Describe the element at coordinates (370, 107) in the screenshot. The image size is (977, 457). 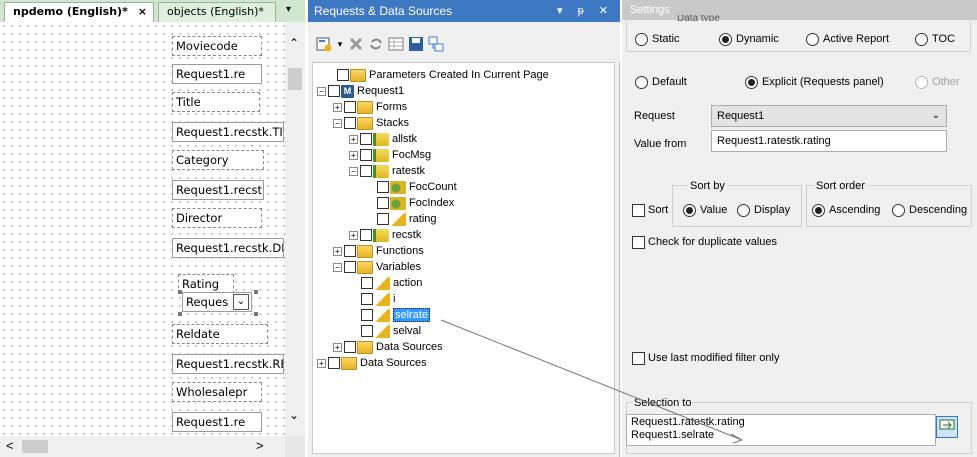
I see `tree-node-forms: + Forms` at that location.